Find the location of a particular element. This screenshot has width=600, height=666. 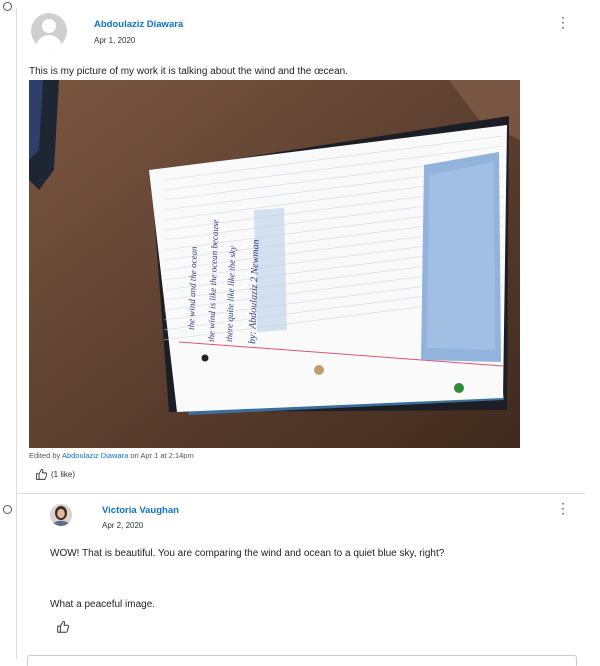

post-date: Apr 1, 2020 is located at coordinates (115, 40).